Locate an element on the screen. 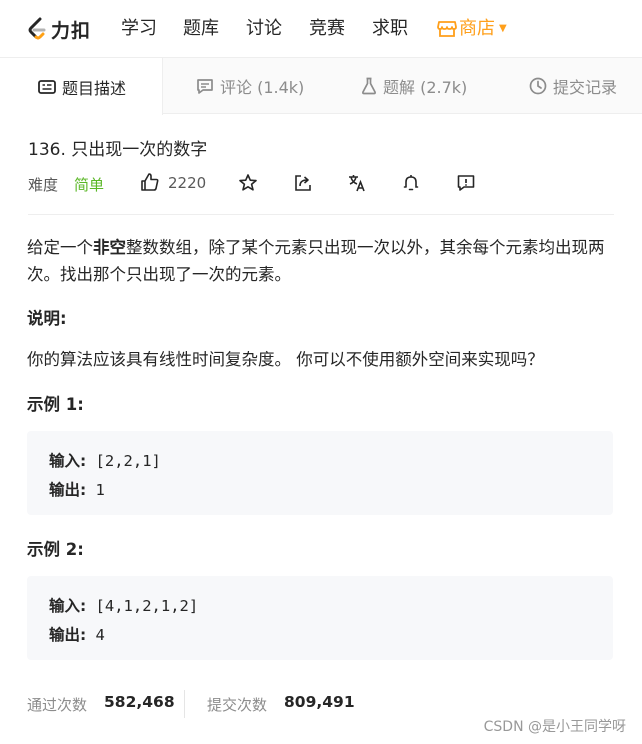  output-value: 1 is located at coordinates (100, 490).